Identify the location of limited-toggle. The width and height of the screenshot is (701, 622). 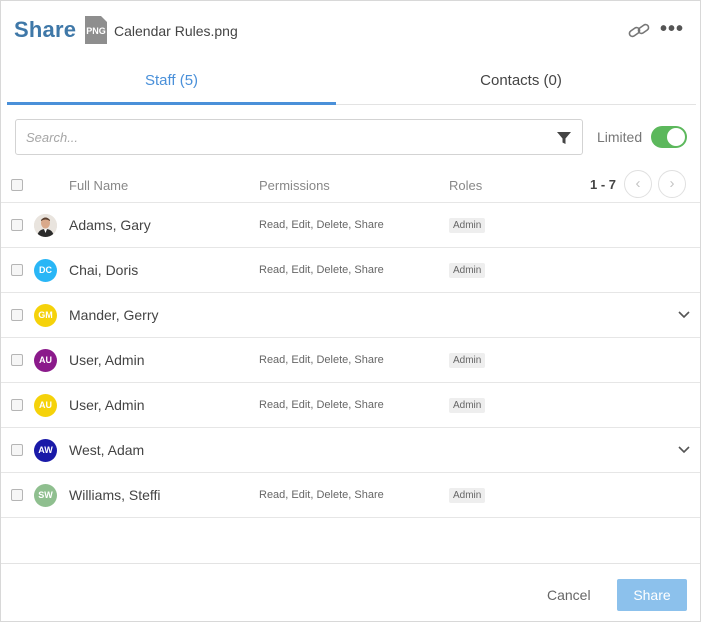
(669, 137).